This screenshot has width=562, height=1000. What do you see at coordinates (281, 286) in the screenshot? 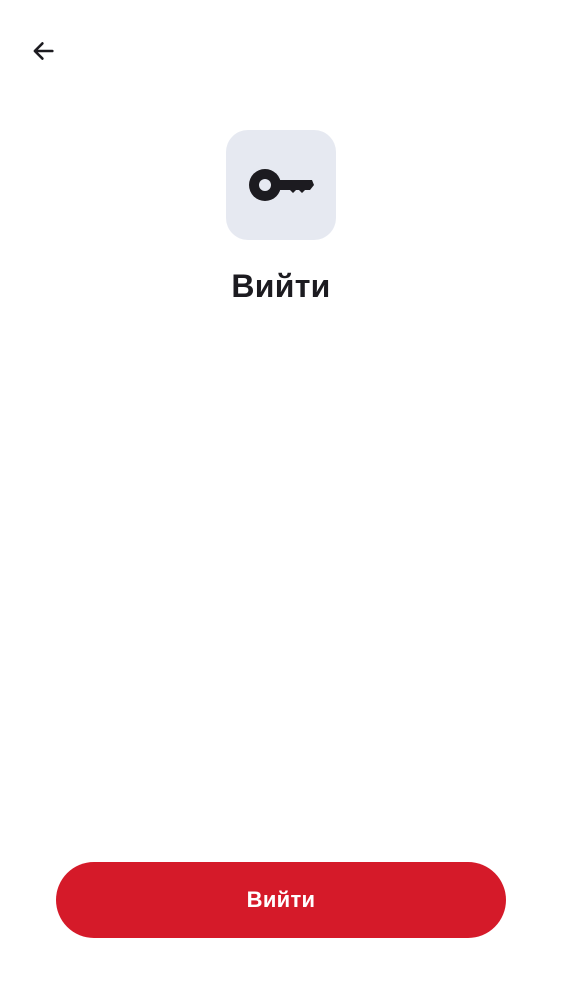
I see `page-title: Вийти` at bounding box center [281, 286].